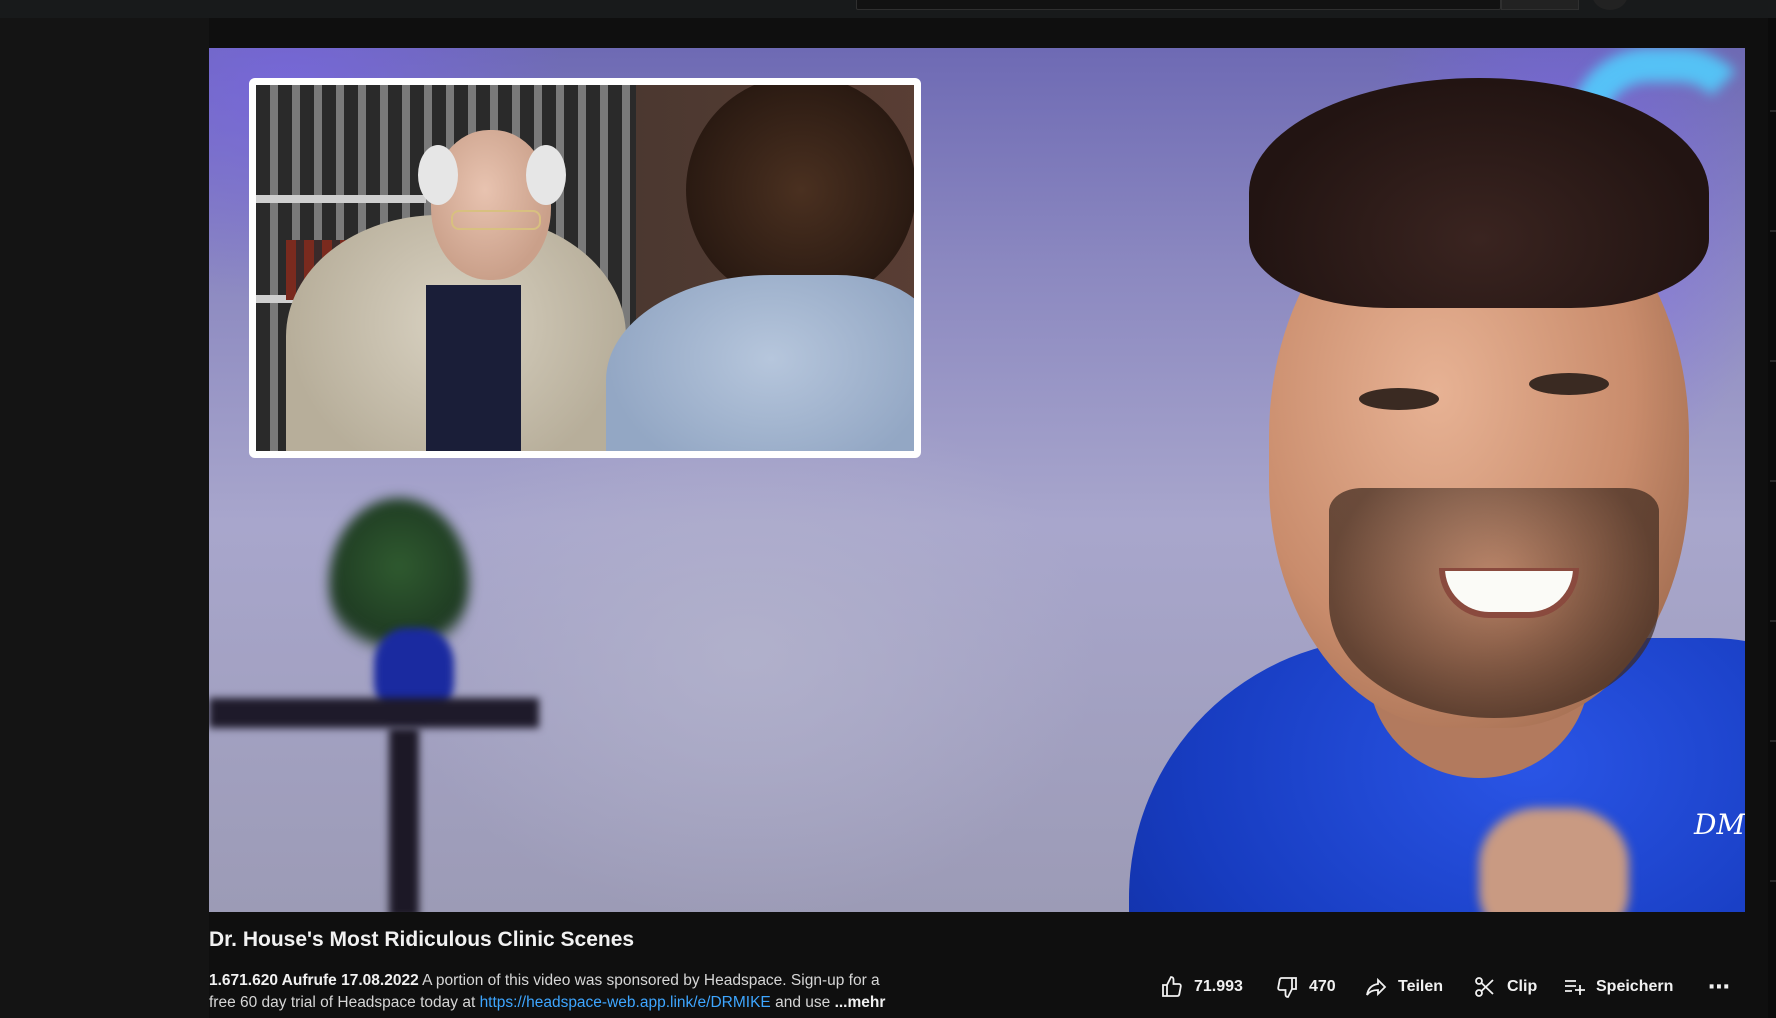 This screenshot has height=1018, width=1776. I want to click on search-button, so click(1540, 5).